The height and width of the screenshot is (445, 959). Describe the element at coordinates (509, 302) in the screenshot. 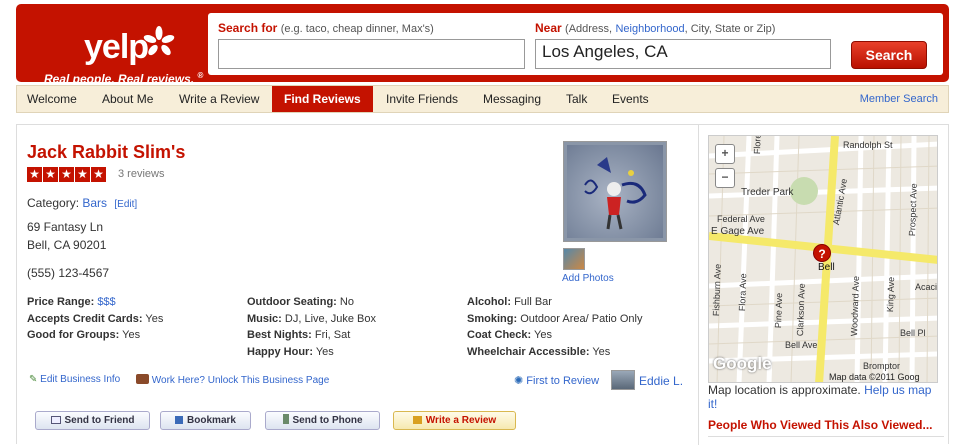

I see `attr-alcohol: Alcohol: Full Bar` at that location.